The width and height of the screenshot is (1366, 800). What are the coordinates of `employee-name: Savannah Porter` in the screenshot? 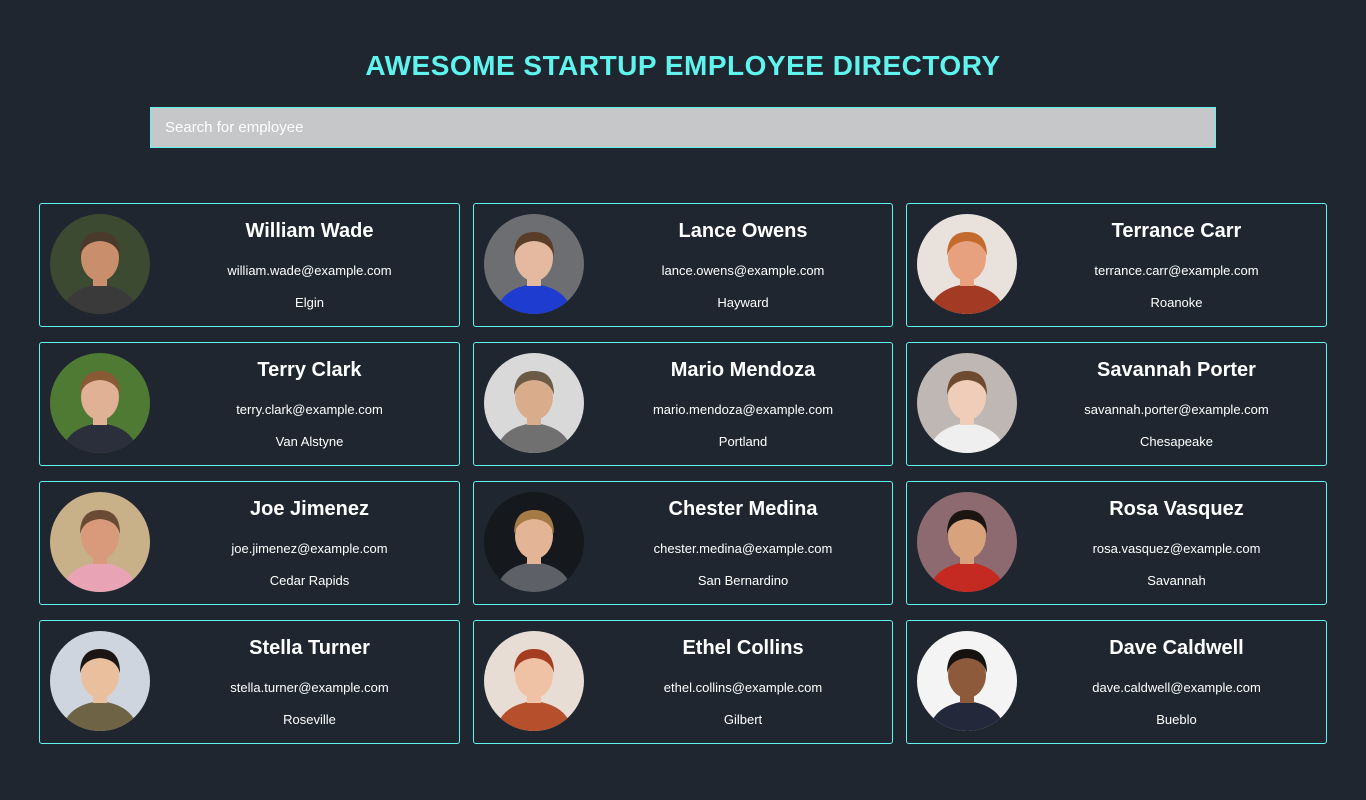 It's located at (1176, 370).